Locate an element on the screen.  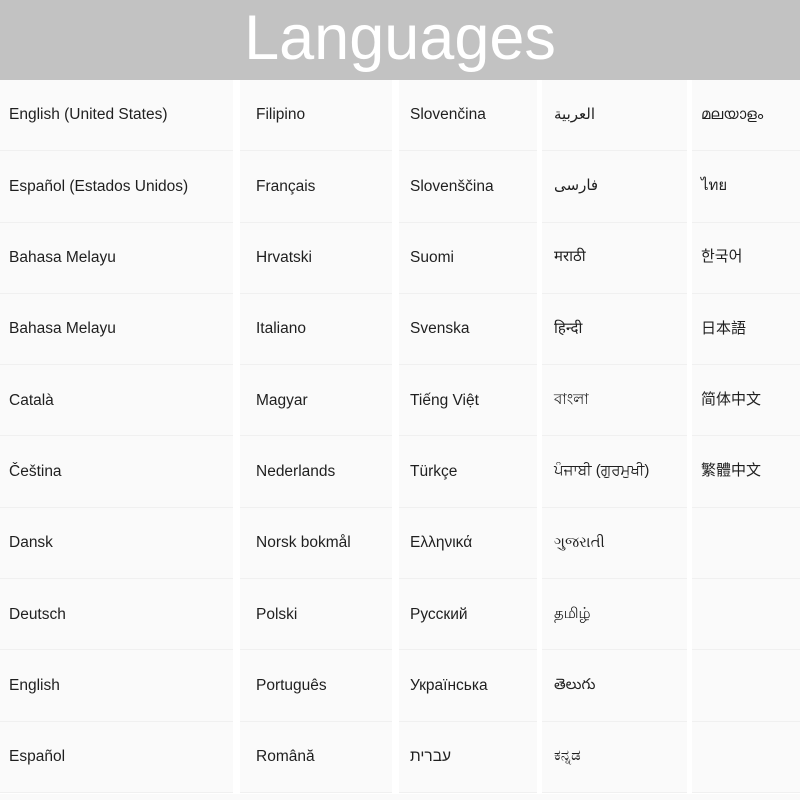
language-cell: Deutsch is located at coordinates (116, 615).